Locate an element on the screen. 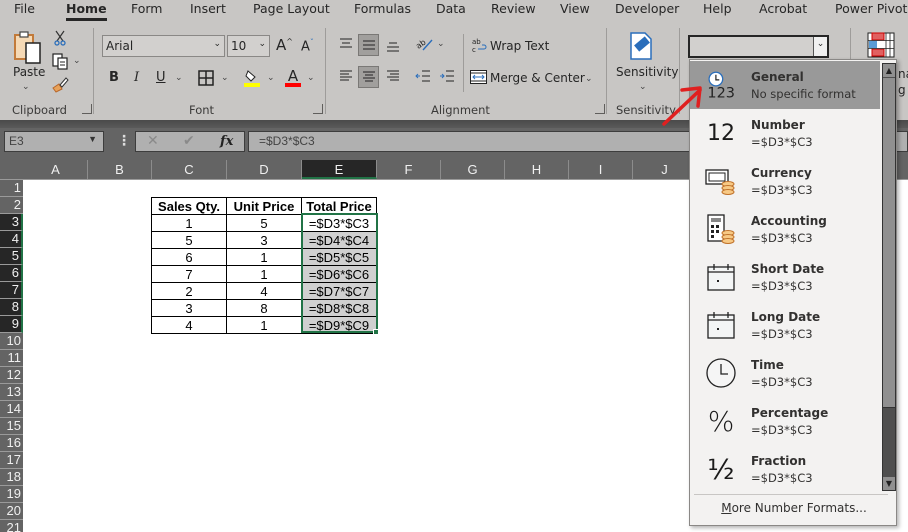  column-header-j: J is located at coordinates (665, 169).